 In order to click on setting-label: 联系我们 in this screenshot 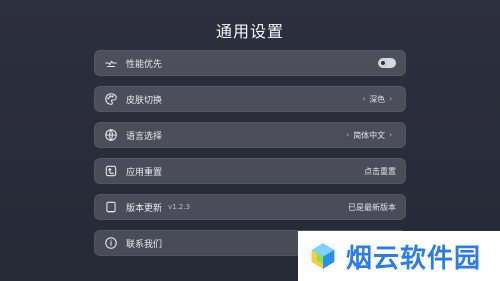, I will do `click(144, 244)`.